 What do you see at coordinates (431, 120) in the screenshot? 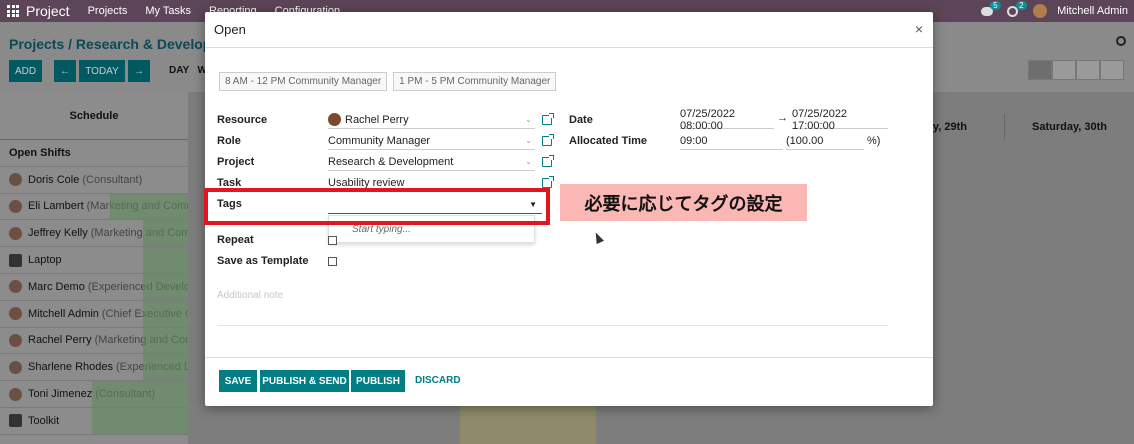
I see `resource-field: Rachel Perry ⌄` at bounding box center [431, 120].